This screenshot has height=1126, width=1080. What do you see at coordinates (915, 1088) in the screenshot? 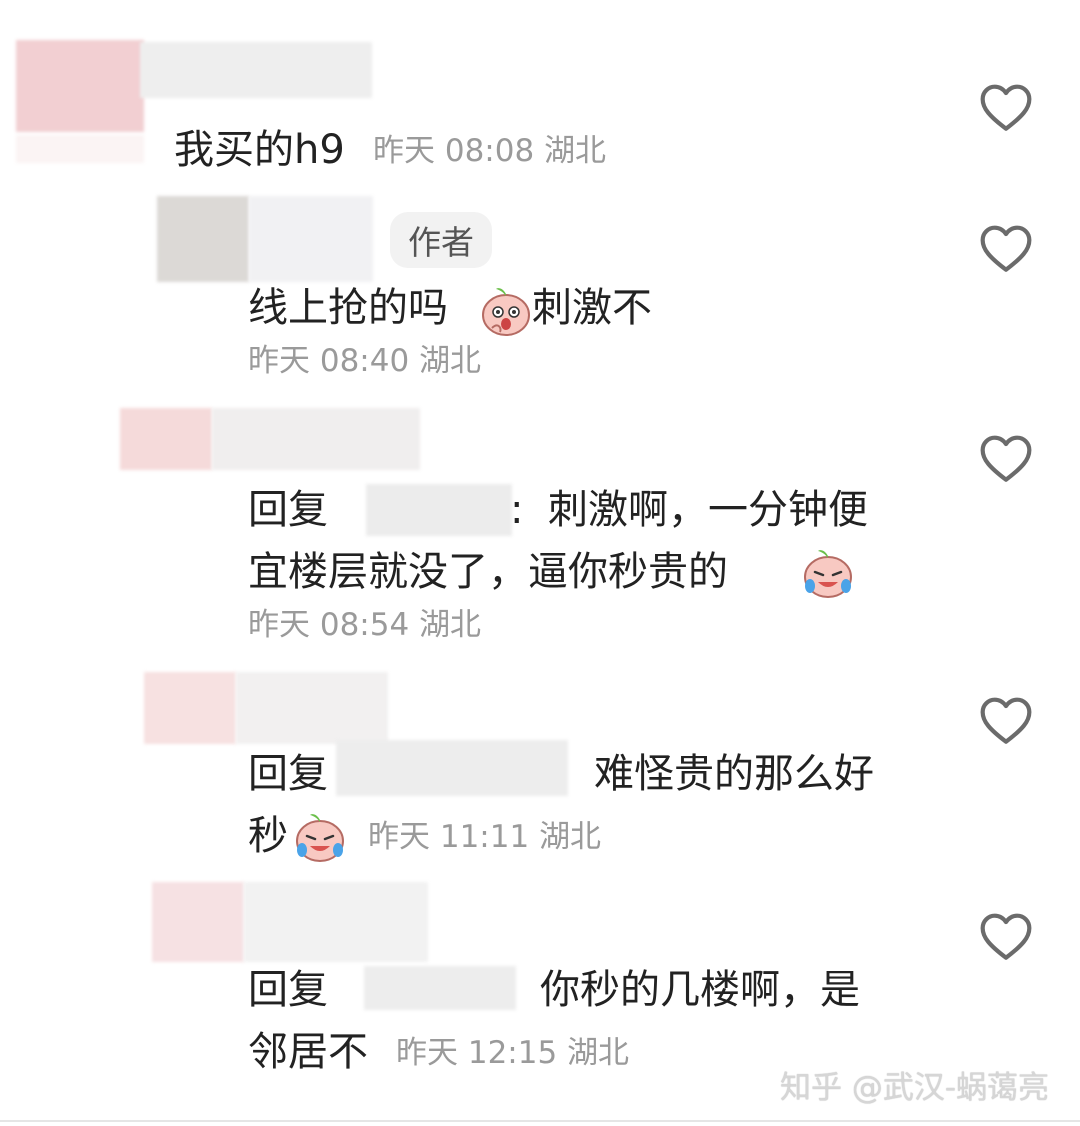
I see `watermark: 知乎 @武汉-蜗蔼亮` at bounding box center [915, 1088].